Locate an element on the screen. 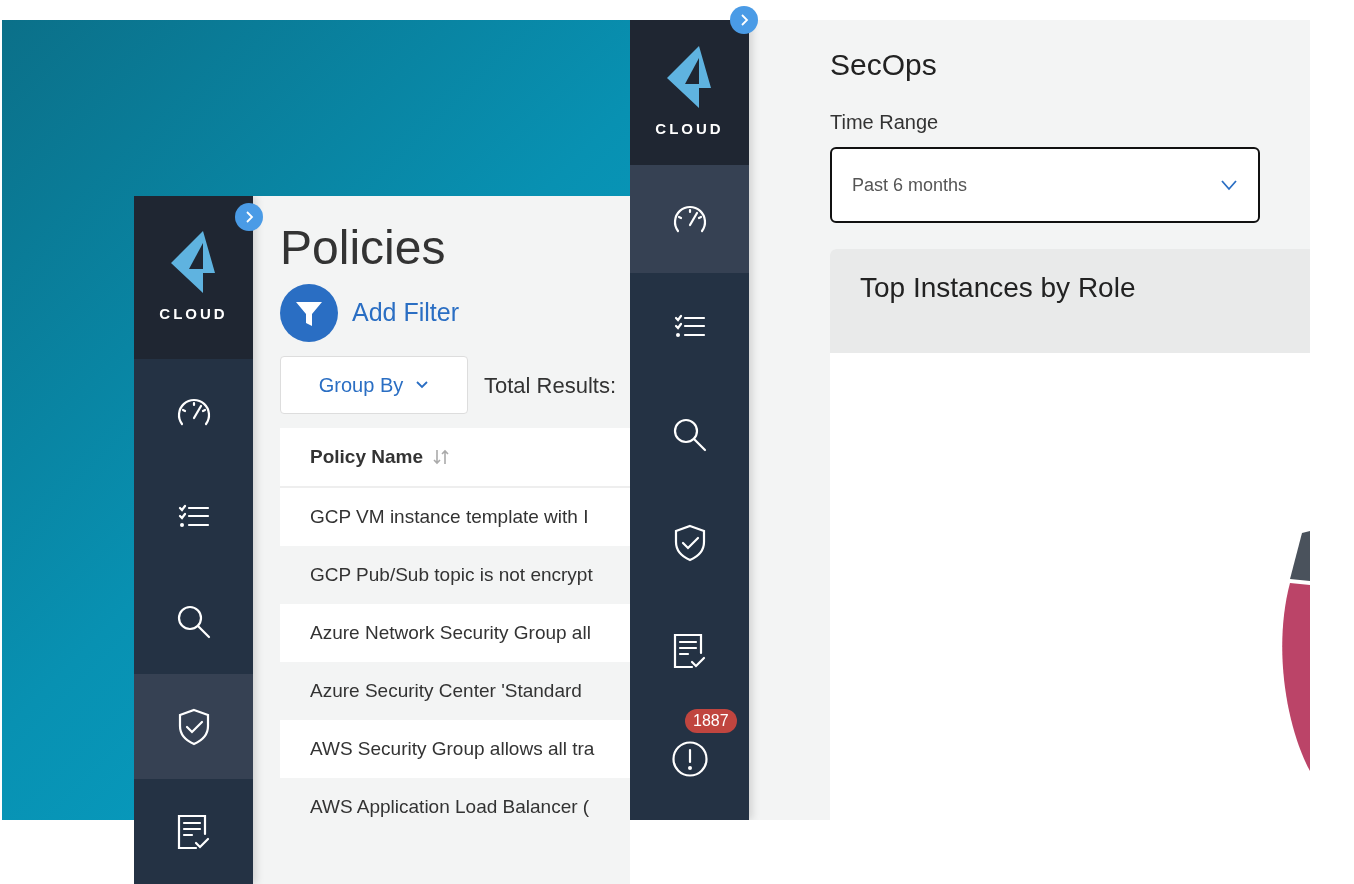  nav-item: 1887 is located at coordinates (689, 759).